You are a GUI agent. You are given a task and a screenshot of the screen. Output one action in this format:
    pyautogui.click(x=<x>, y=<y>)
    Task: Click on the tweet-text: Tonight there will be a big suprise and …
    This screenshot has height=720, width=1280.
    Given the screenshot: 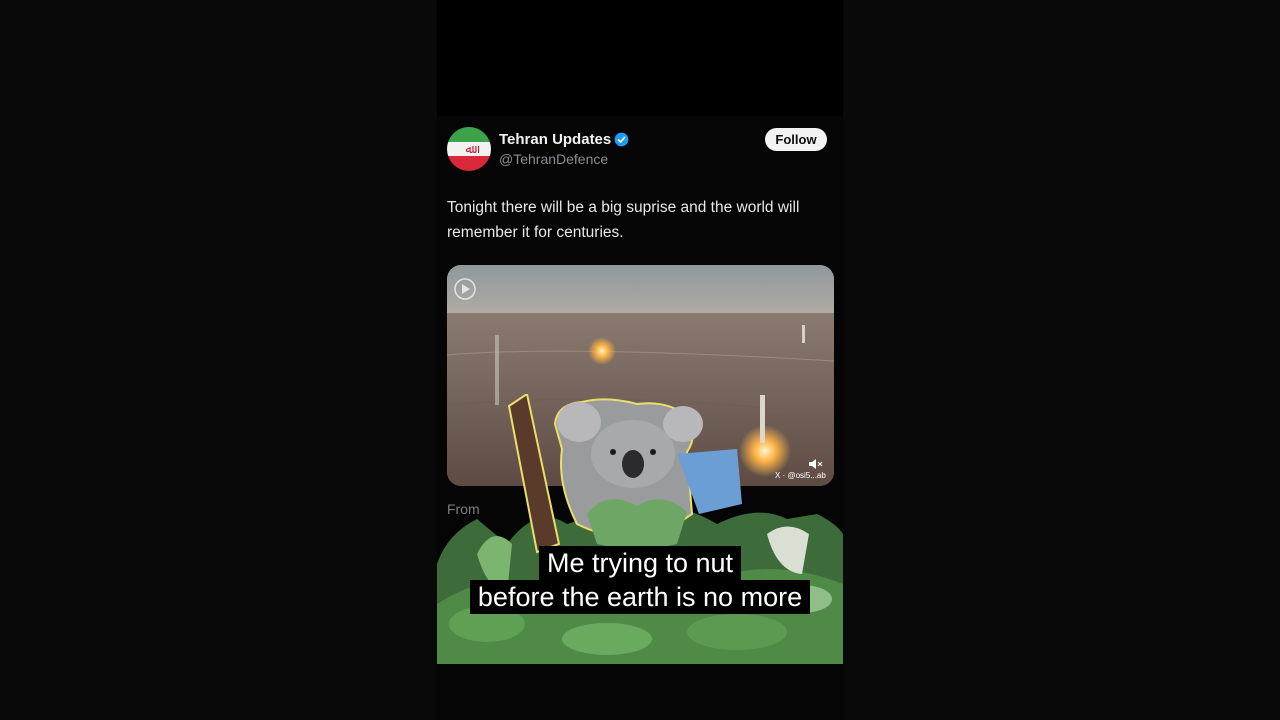 What is the action you would take?
    pyautogui.click(x=623, y=220)
    